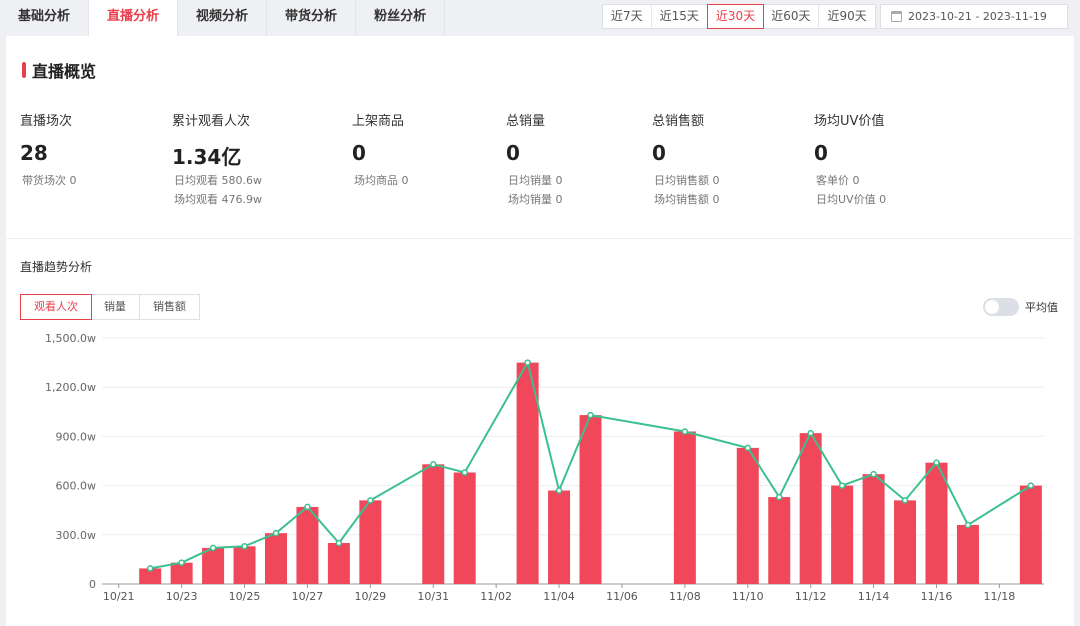 The height and width of the screenshot is (626, 1080). What do you see at coordinates (92, 584) in the screenshot?
I see `y-tick-label: 0` at bounding box center [92, 584].